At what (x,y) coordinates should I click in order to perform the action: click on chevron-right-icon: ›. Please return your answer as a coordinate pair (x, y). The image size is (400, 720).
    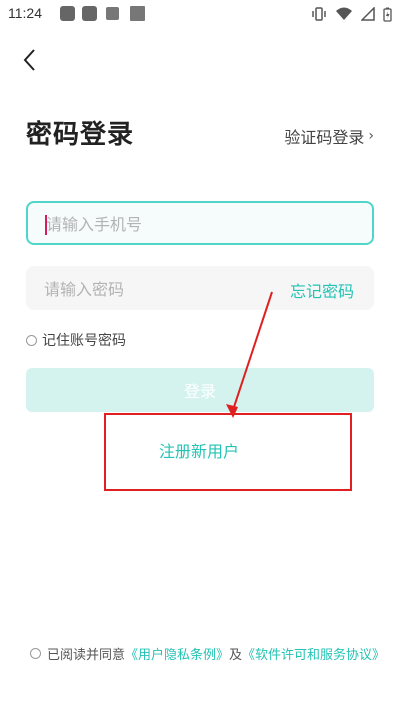
    Looking at the image, I should click on (371, 136).